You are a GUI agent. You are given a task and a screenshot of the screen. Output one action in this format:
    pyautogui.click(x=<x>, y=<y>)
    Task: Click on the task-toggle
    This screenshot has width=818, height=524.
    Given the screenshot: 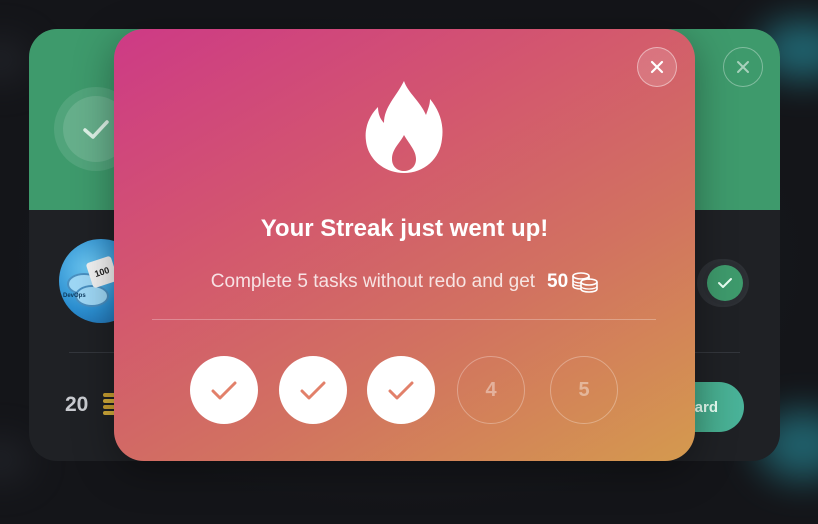 What is the action you would take?
    pyautogui.click(x=723, y=283)
    